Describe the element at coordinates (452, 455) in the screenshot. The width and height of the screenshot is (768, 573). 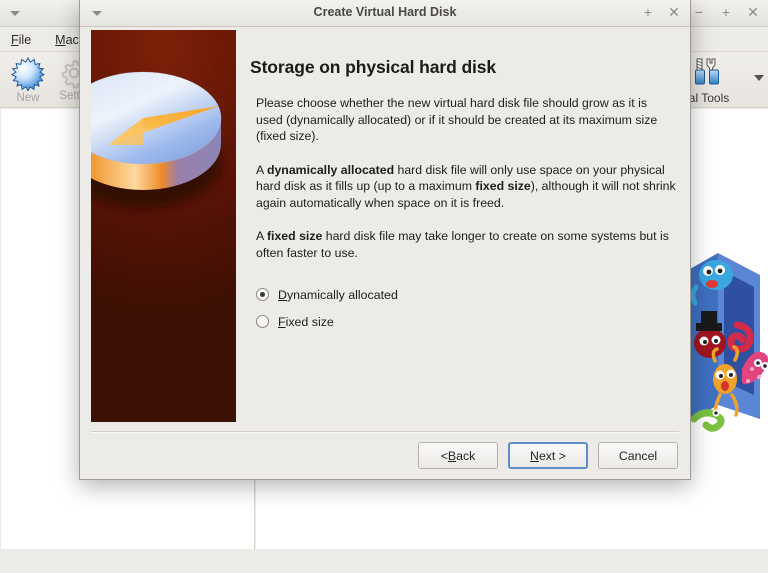
I see `mnemonic-b: B` at that location.